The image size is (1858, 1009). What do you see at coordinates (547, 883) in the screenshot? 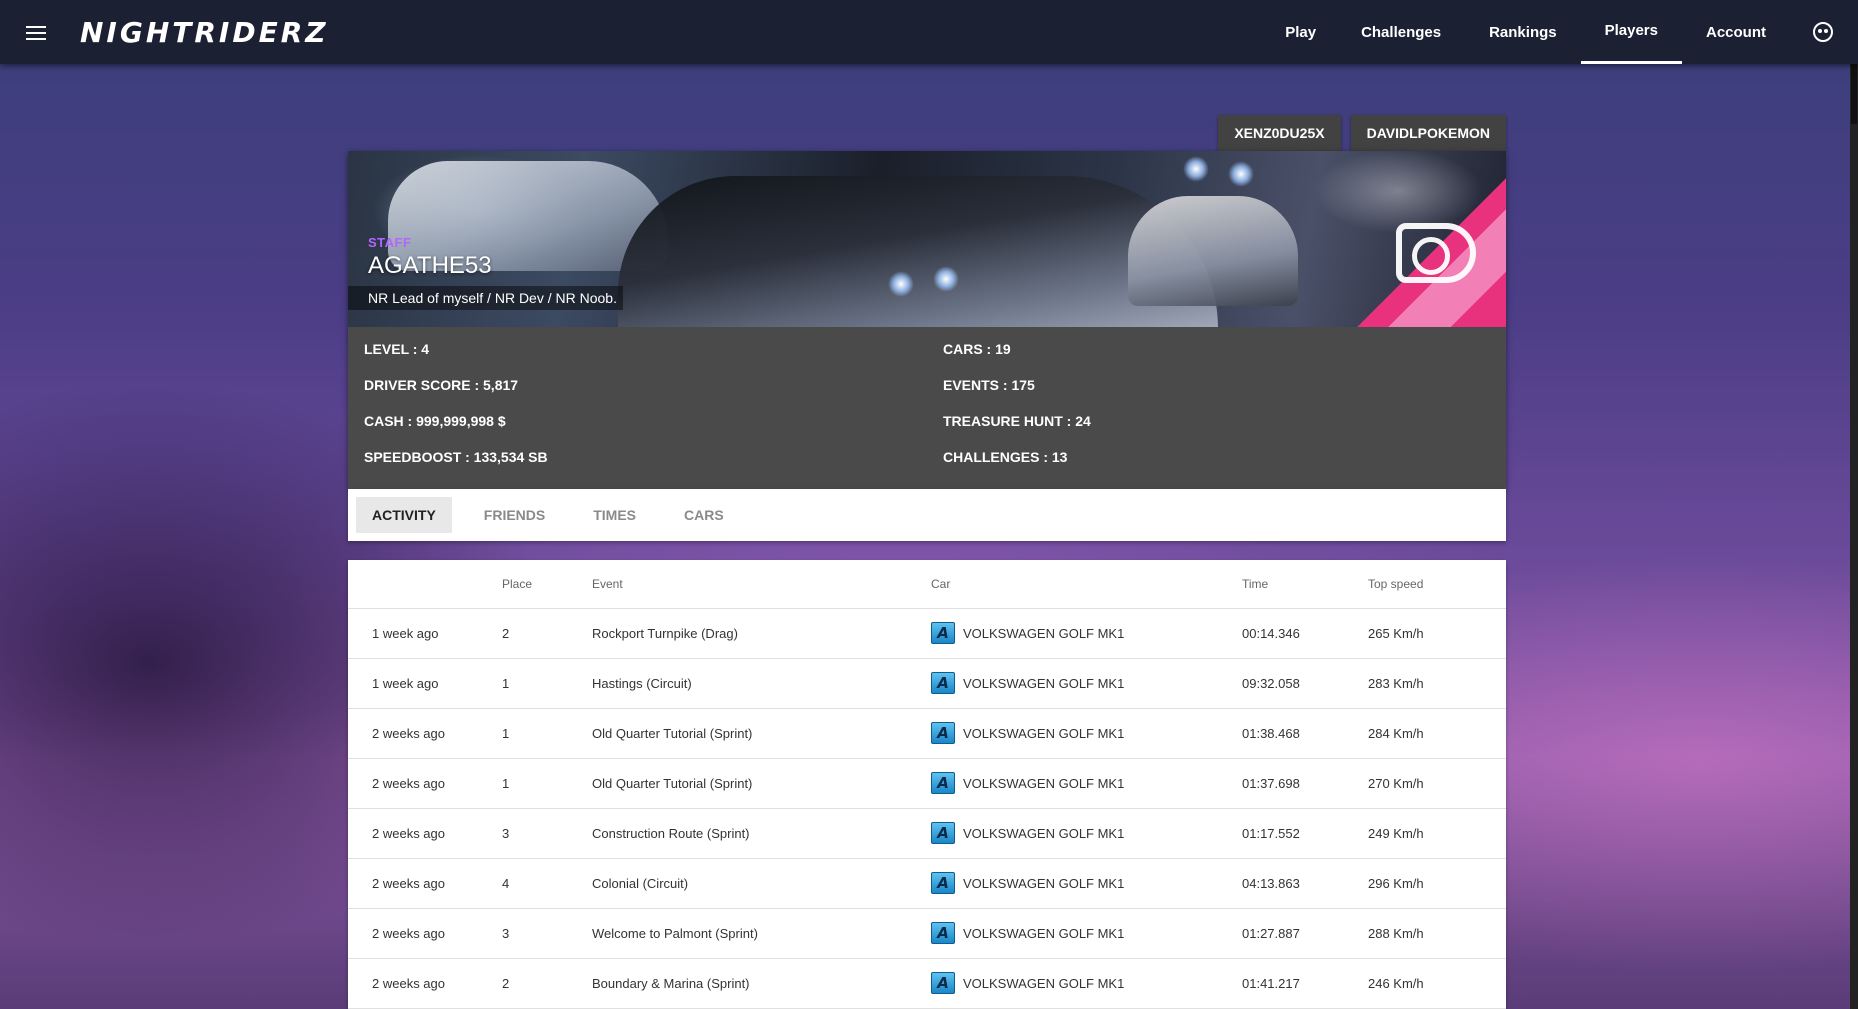
I see `row-place: 4` at bounding box center [547, 883].